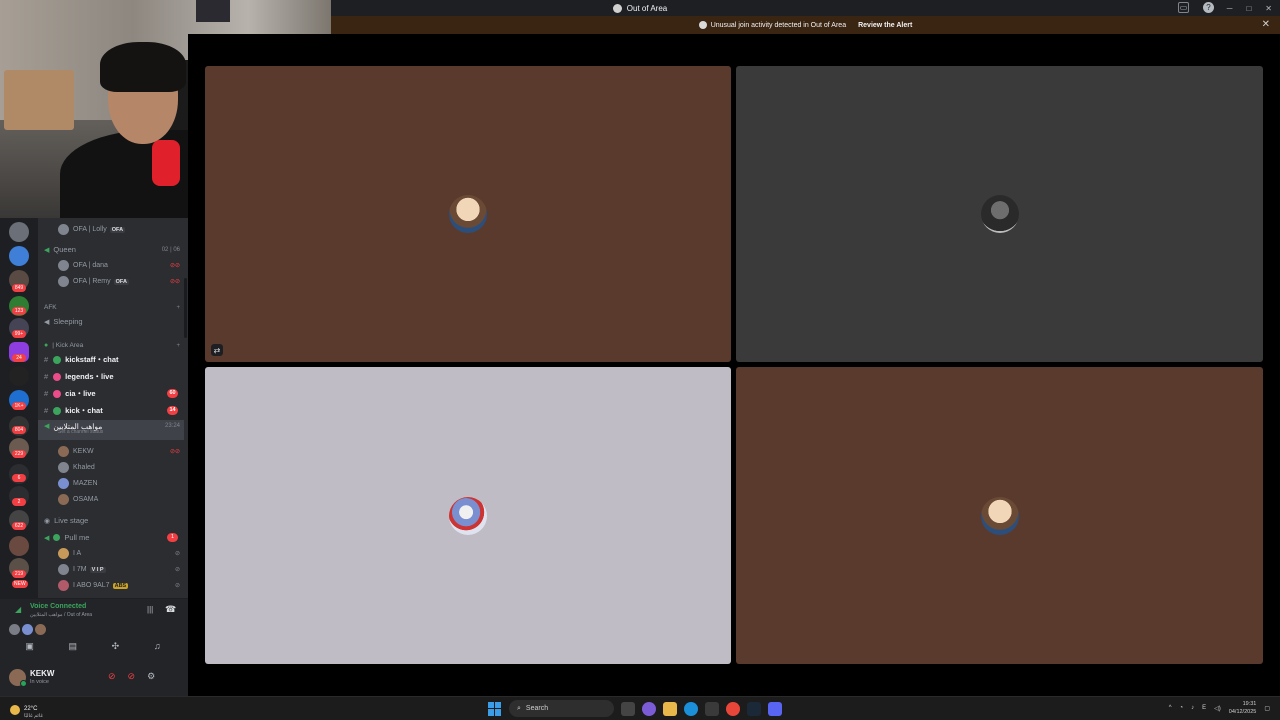  I want to click on close-window-button: ✕, so click(1268, 8).